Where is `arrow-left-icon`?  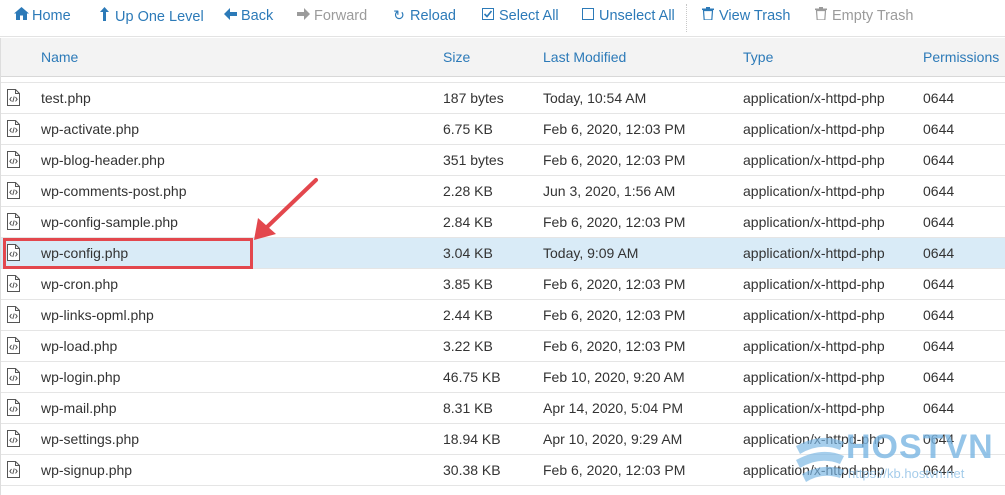
arrow-left-icon is located at coordinates (230, 15).